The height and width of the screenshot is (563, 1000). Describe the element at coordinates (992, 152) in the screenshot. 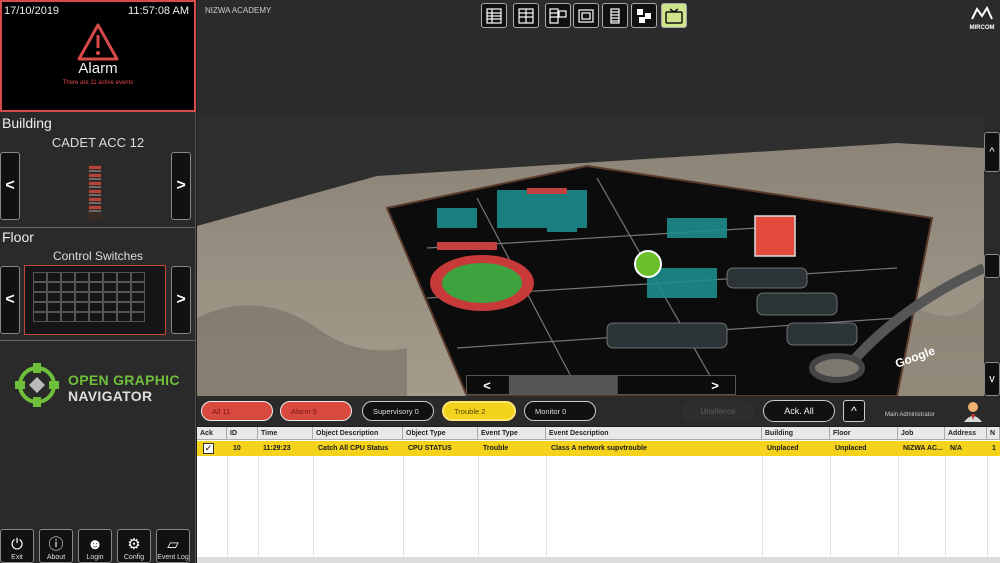

I see `map-up-button: ^` at that location.